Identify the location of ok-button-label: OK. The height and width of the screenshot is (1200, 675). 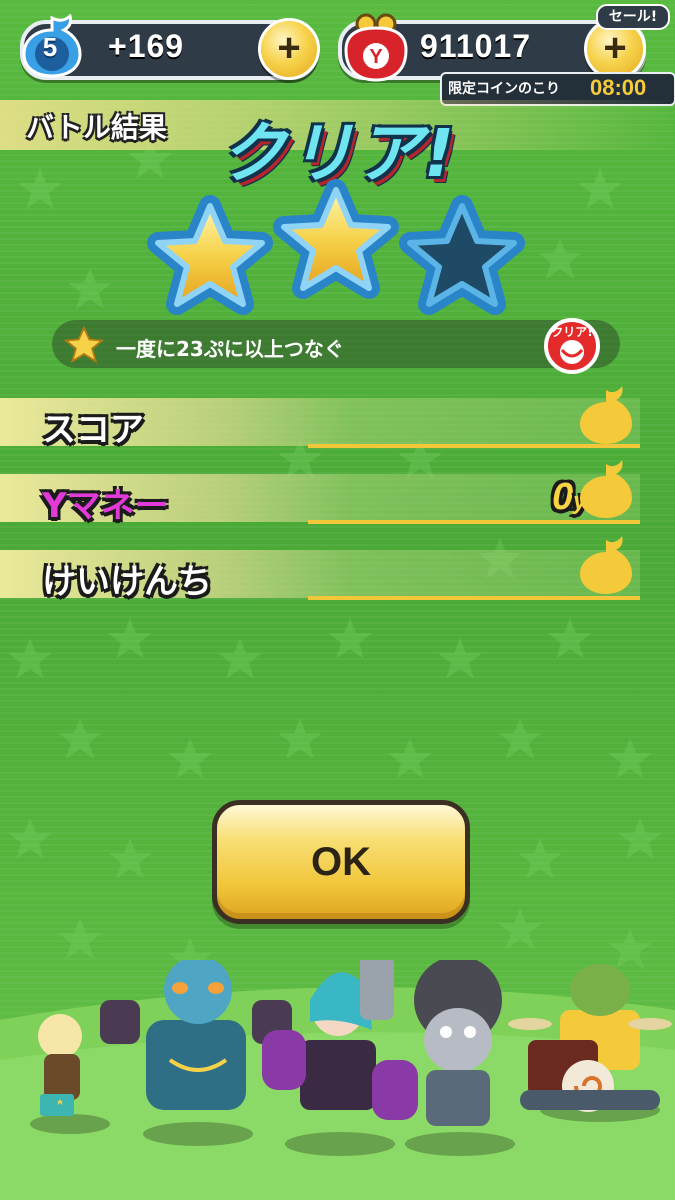
(341, 862).